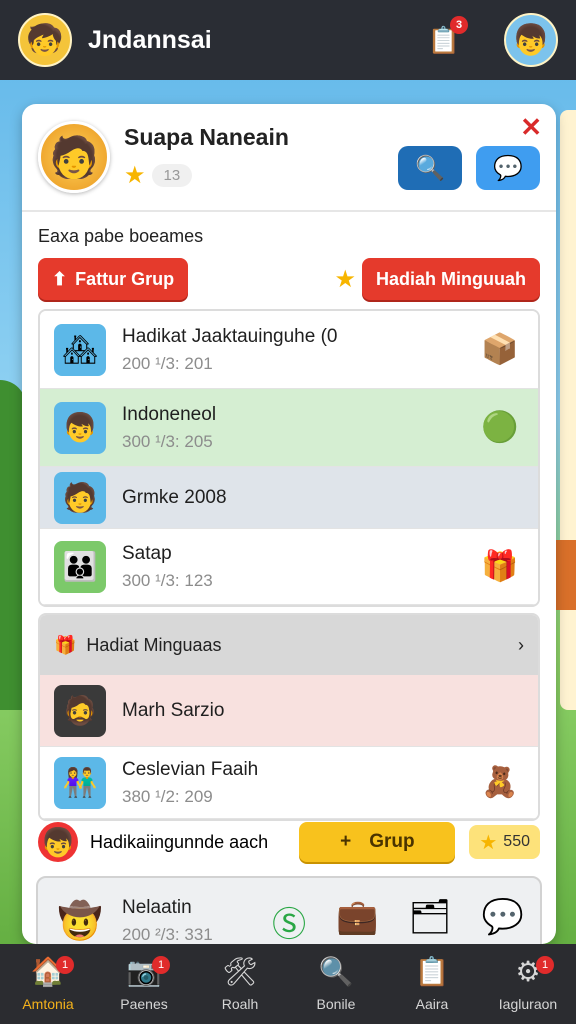  I want to click on briefcase-icon: 💼, so click(357, 921).